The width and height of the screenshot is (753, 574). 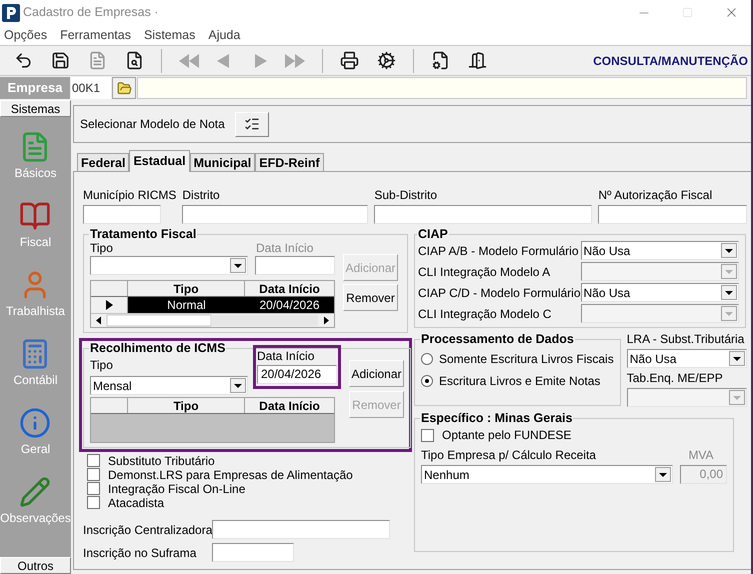 What do you see at coordinates (186, 305) in the screenshot?
I see `table-cell-text: Normal` at bounding box center [186, 305].